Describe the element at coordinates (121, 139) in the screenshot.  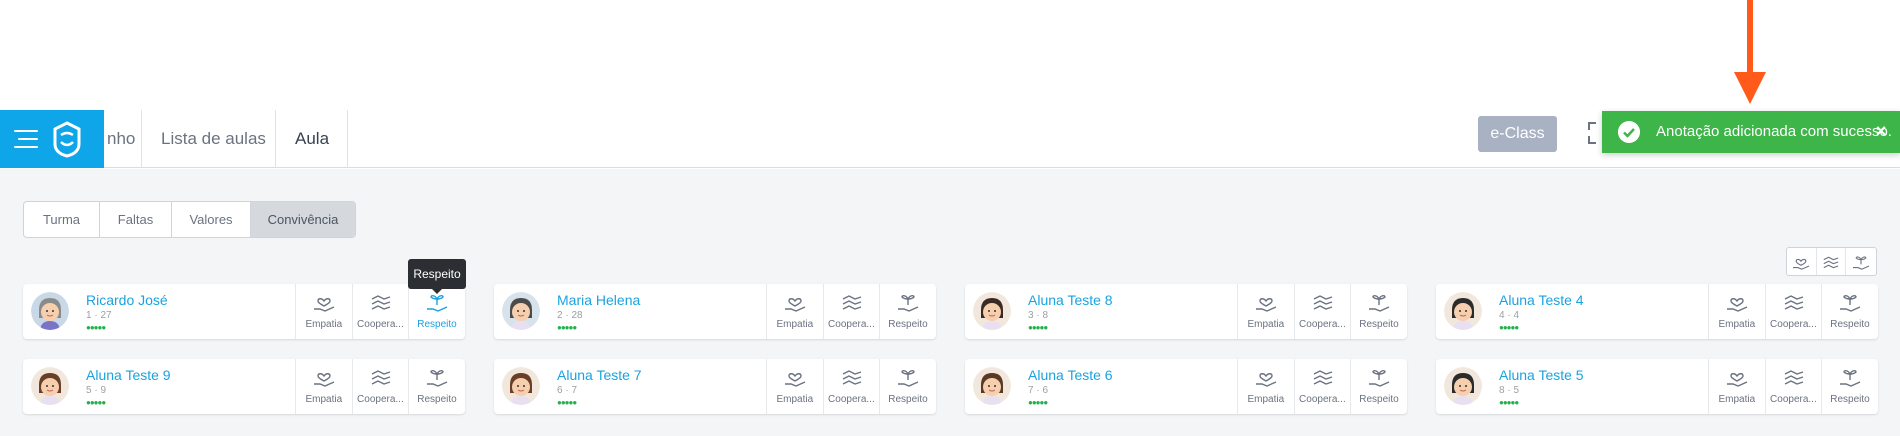
I see `nav-item-inicio: nho` at that location.